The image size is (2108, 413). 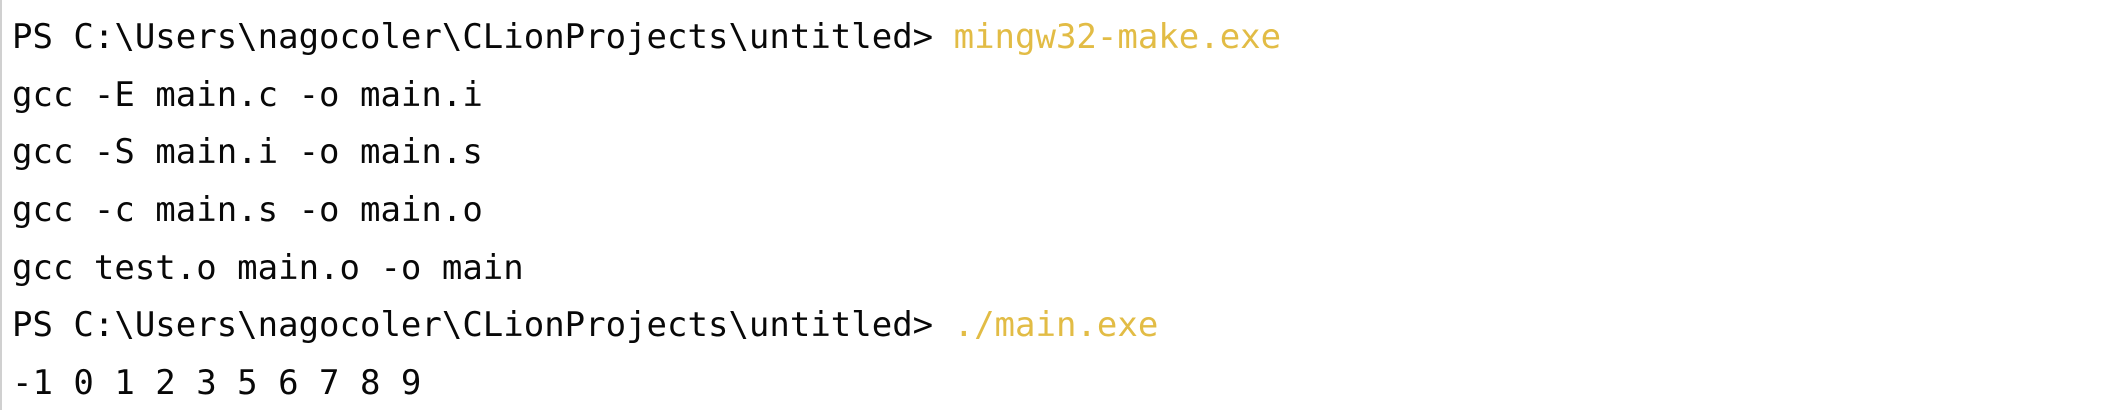 I want to click on command: ./main.exe, so click(x=1056, y=325).